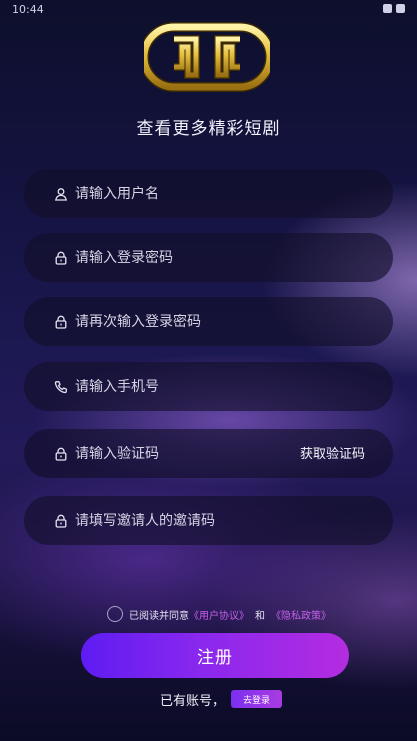  I want to click on invite-code-input, so click(175, 520).